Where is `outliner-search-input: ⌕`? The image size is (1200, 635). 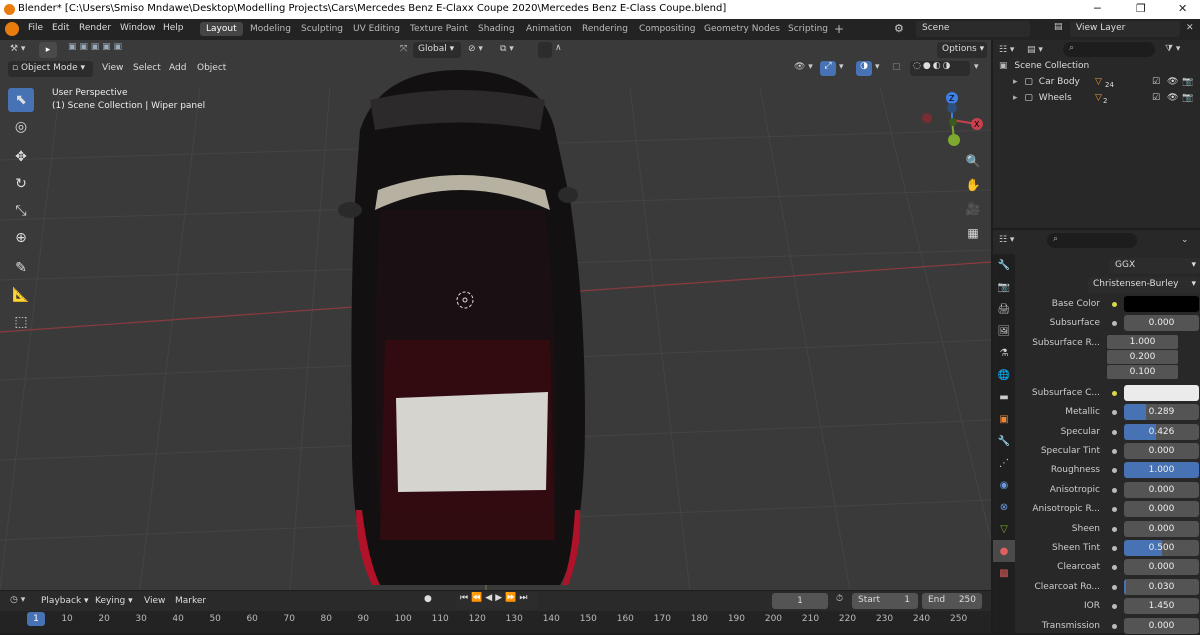 outliner-search-input: ⌕ is located at coordinates (1109, 49).